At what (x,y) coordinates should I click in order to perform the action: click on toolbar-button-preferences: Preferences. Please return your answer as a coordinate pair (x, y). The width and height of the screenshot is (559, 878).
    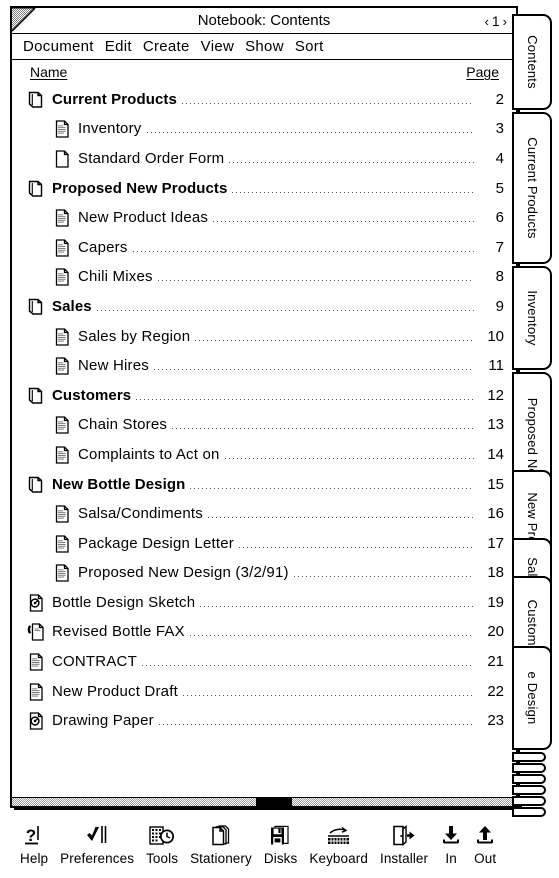
    Looking at the image, I should click on (97, 844).